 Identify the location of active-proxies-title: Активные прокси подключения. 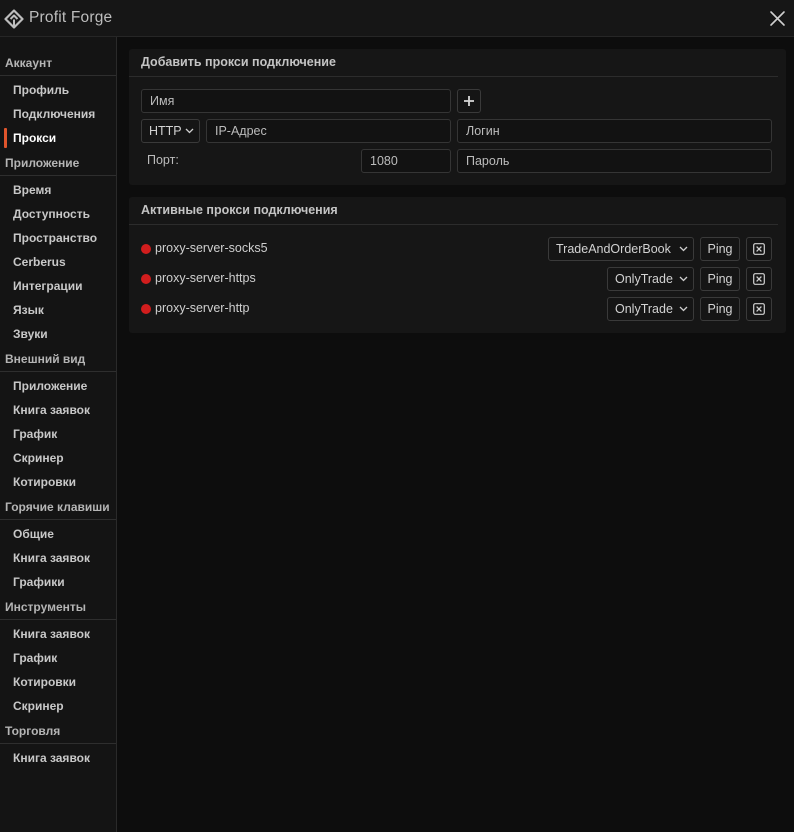
(239, 210).